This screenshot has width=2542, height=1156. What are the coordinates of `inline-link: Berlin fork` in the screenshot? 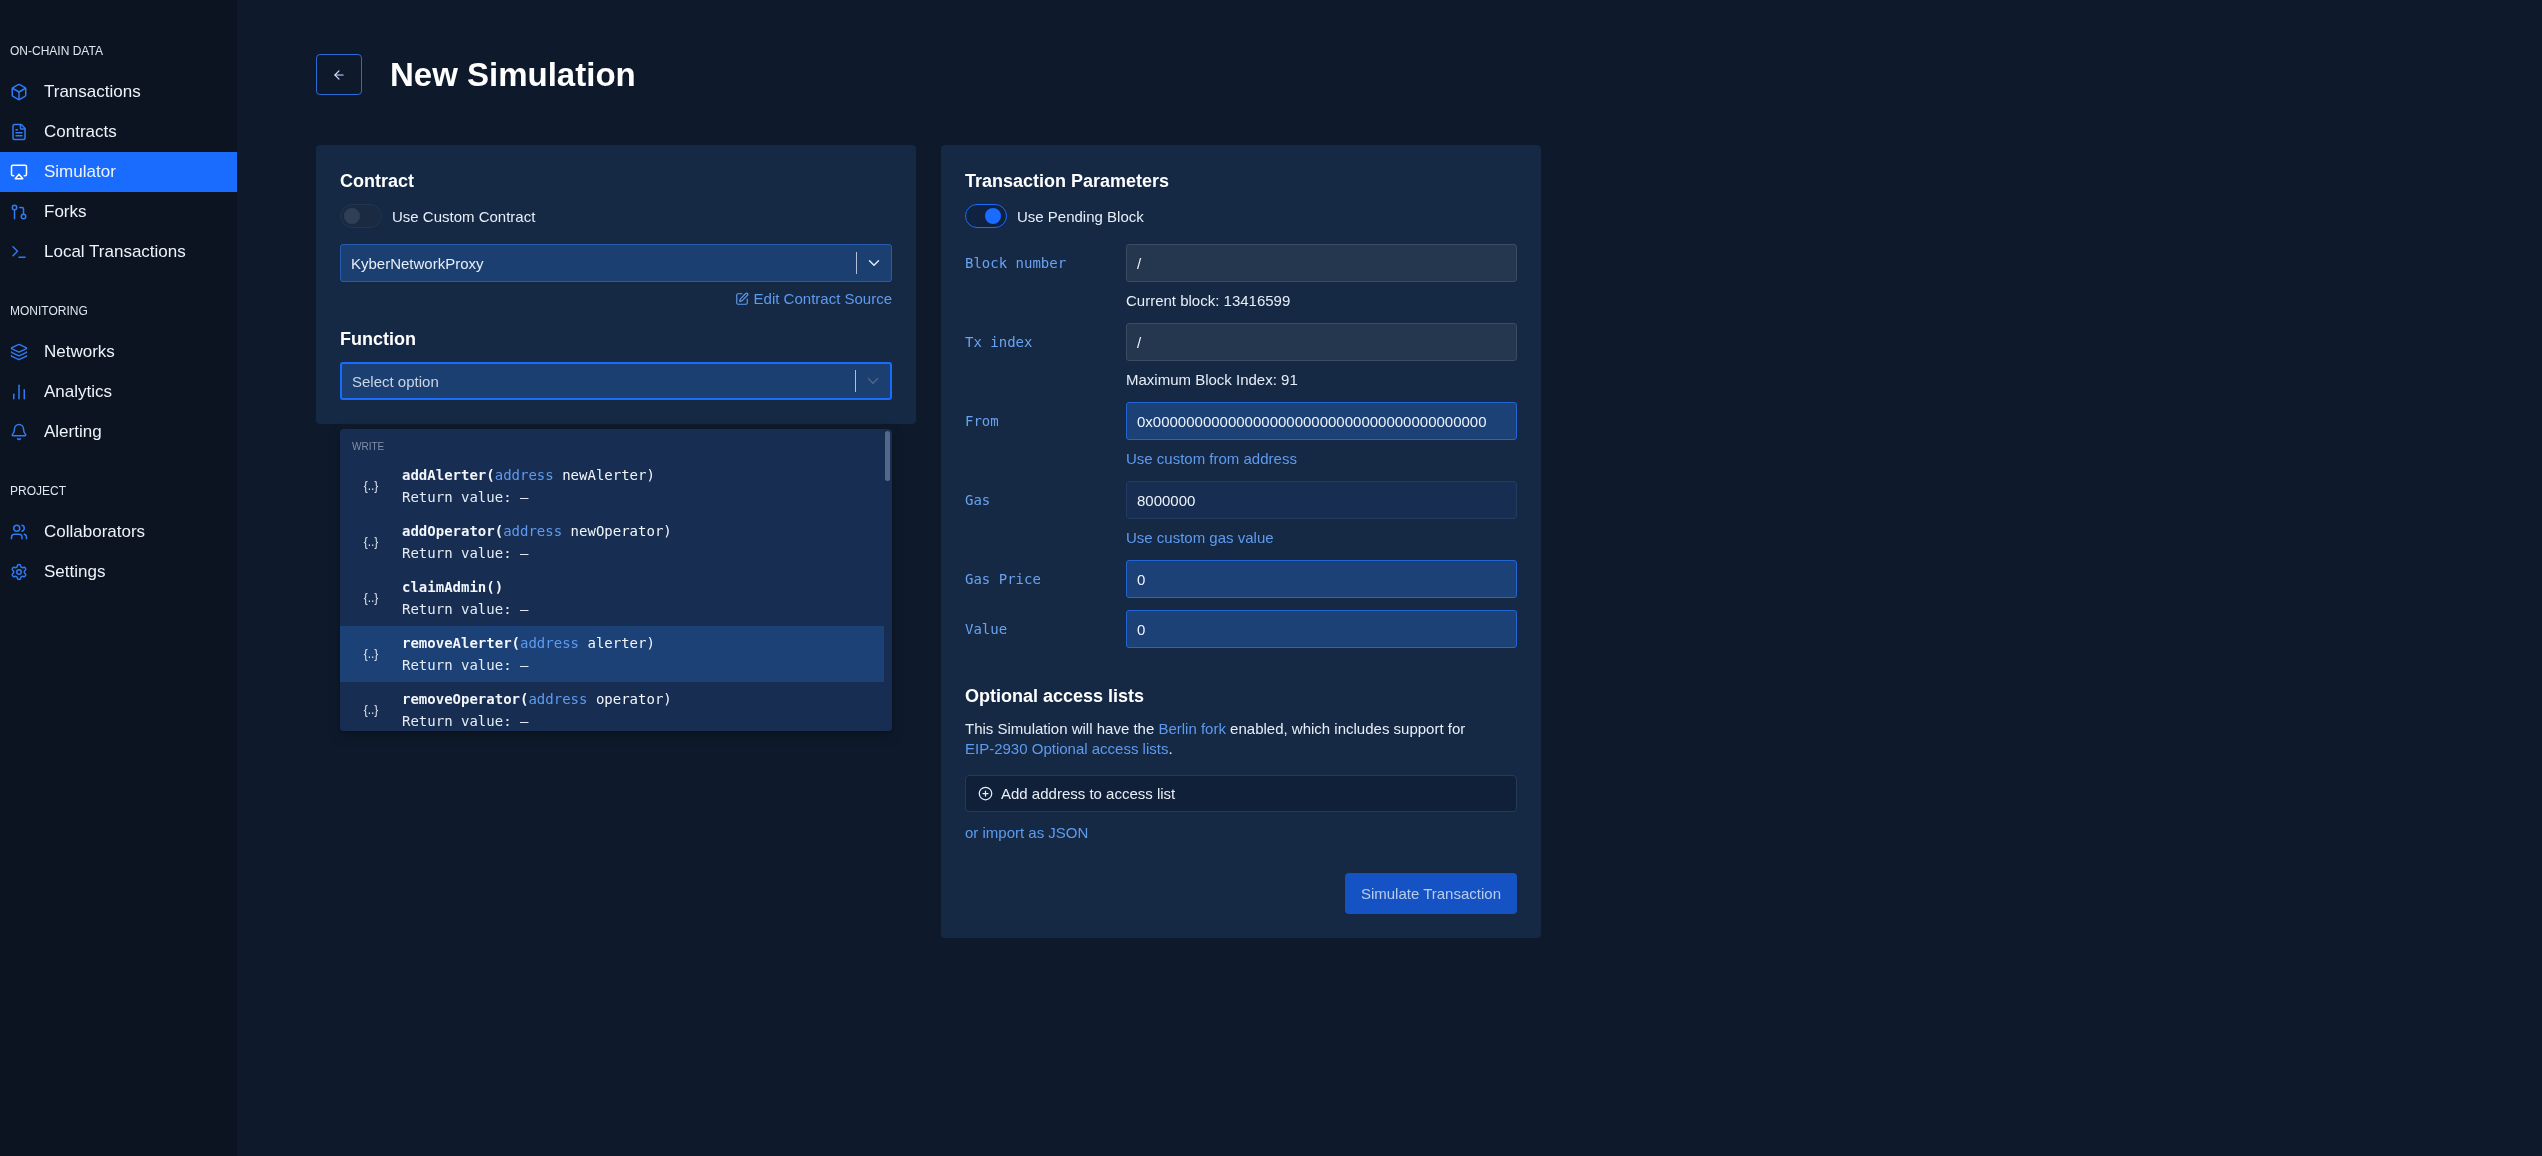 It's located at (1192, 728).